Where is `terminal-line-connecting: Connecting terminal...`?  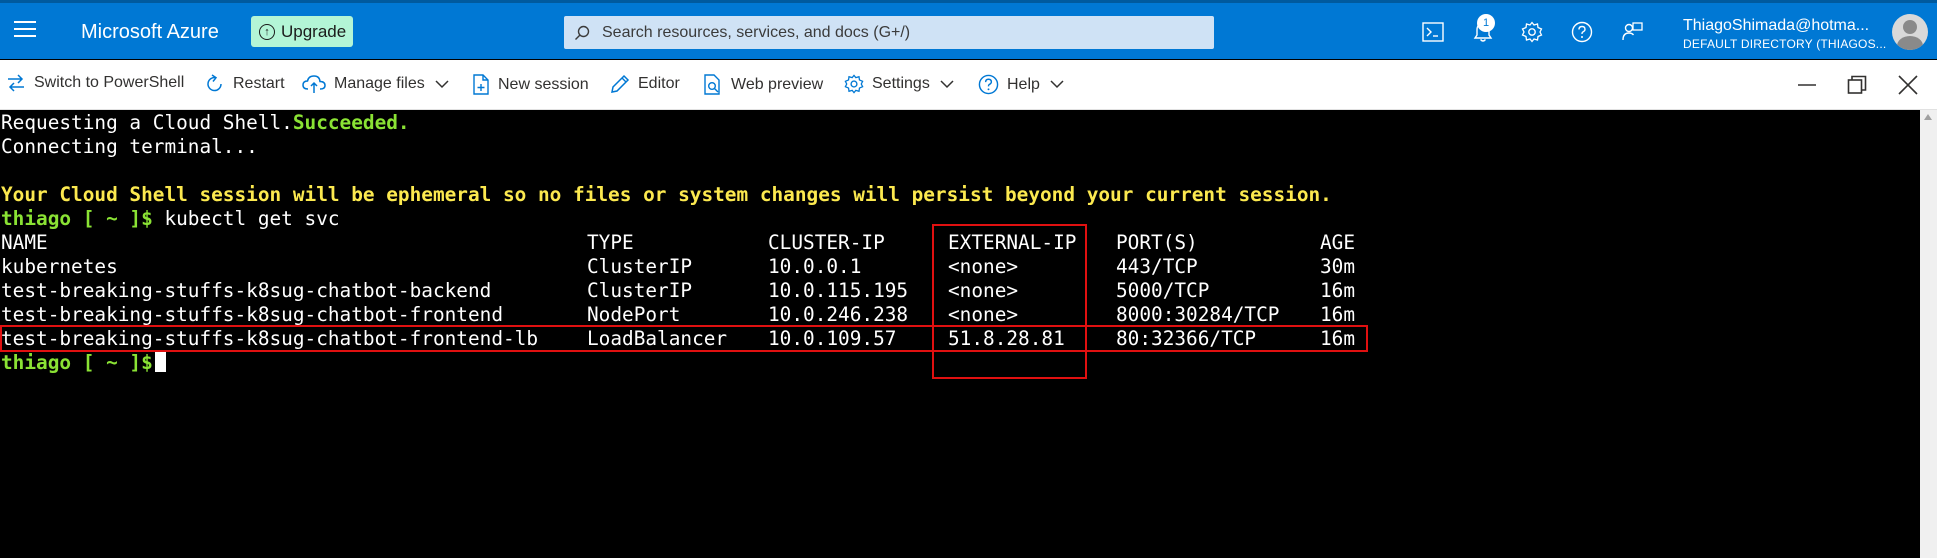 terminal-line-connecting: Connecting terminal... is located at coordinates (129, 146).